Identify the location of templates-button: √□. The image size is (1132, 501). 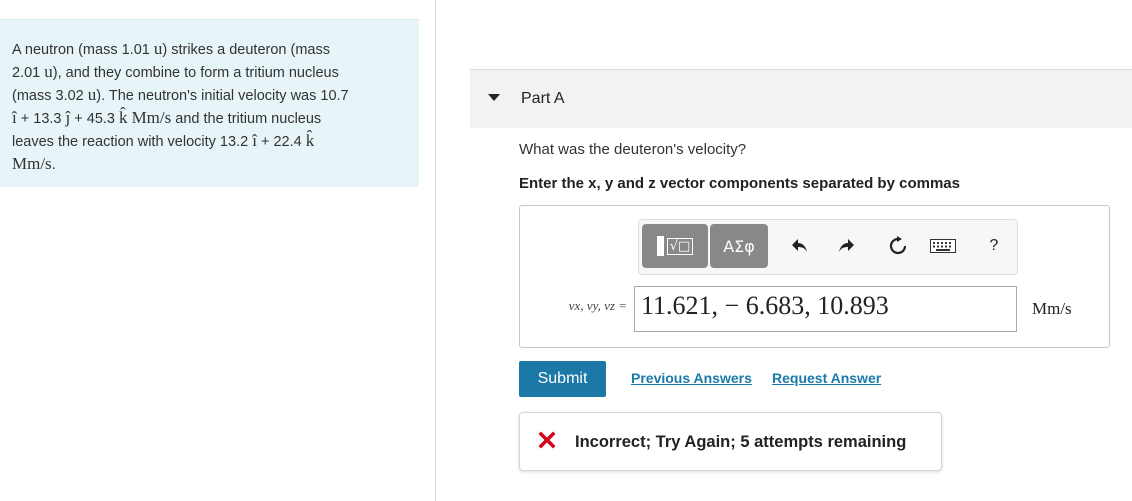
(675, 246).